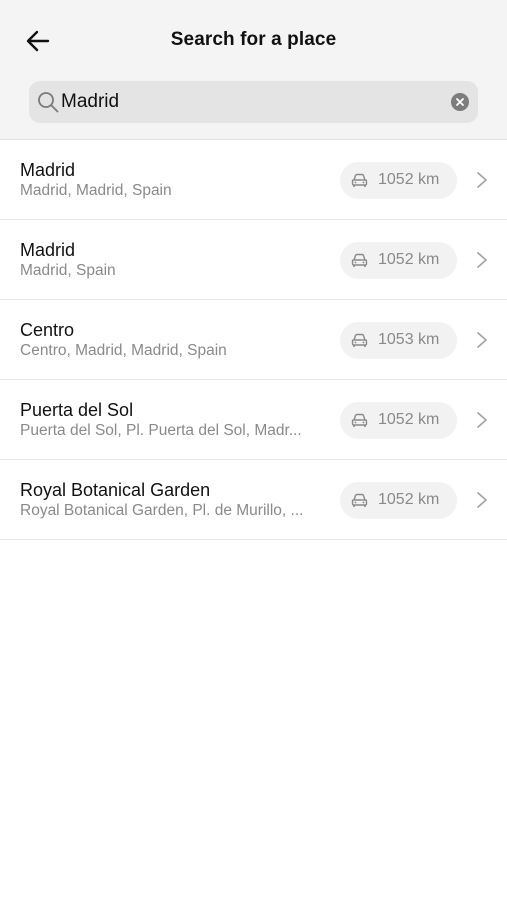 The width and height of the screenshot is (507, 900). Describe the element at coordinates (68, 270) in the screenshot. I see `place-address: Madrid, Spain` at that location.